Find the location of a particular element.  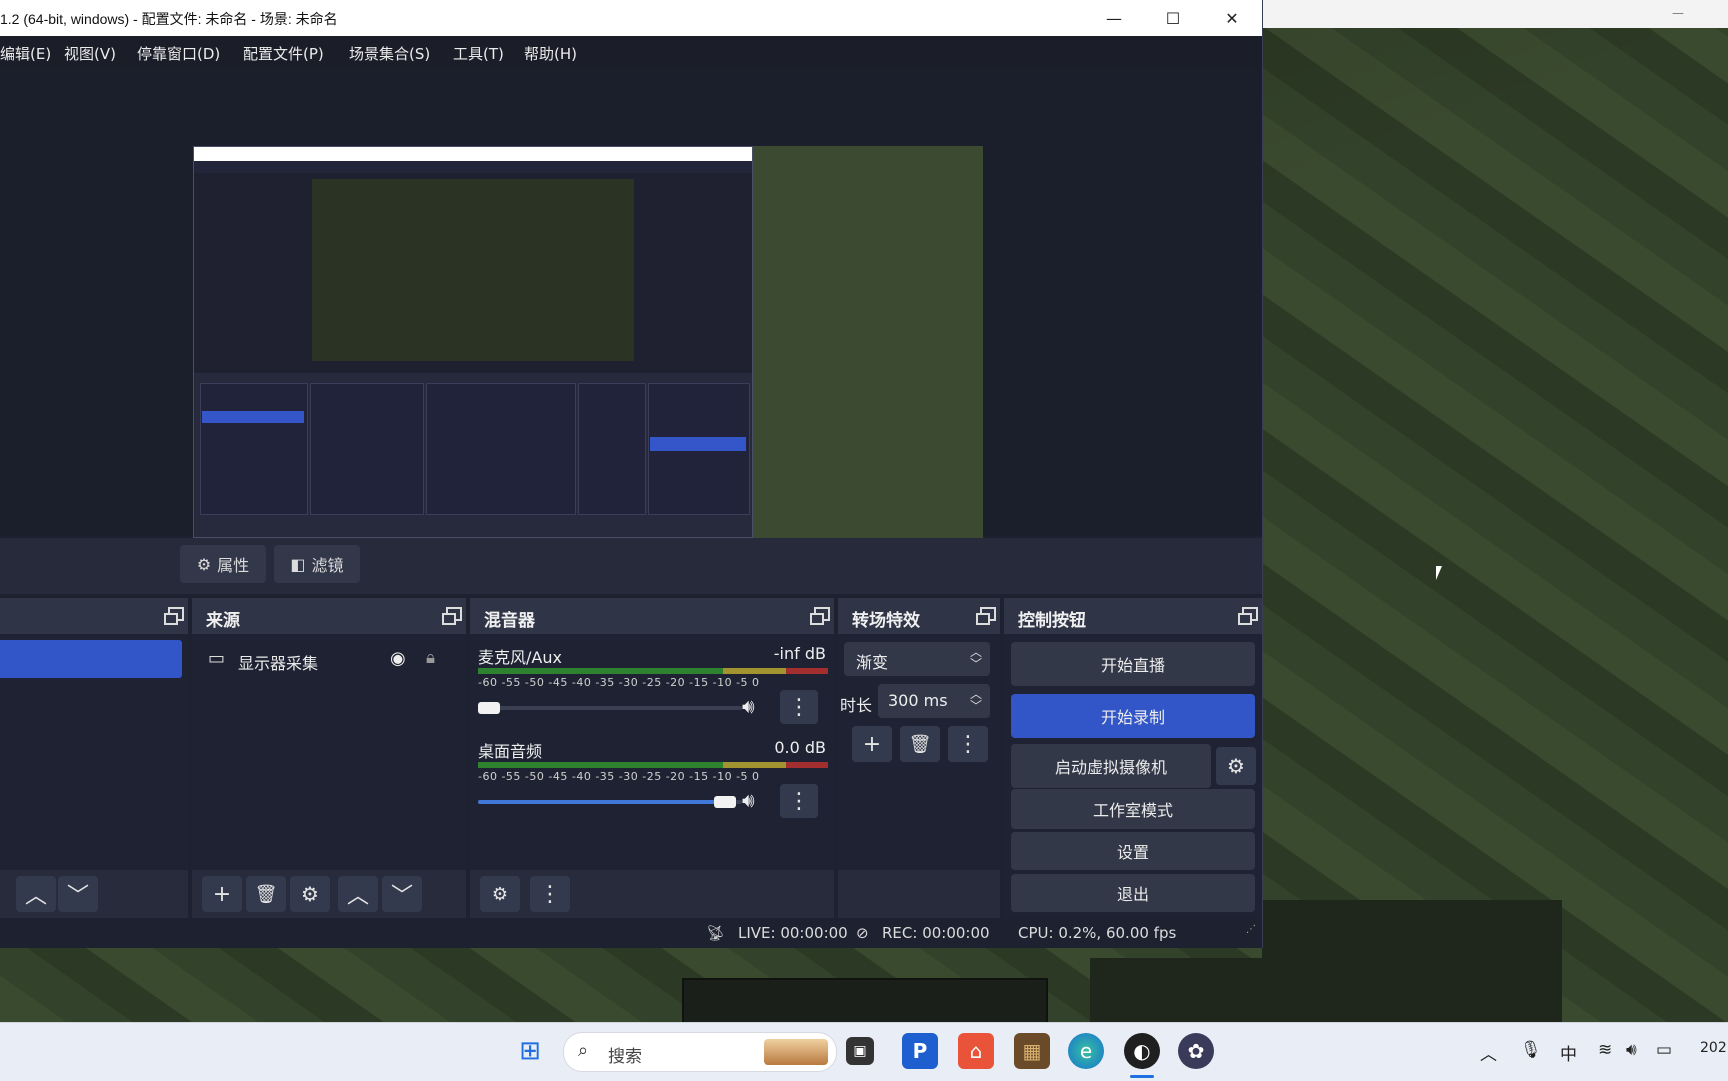

duration-spinbox: 300 ms ︿ ﹀ is located at coordinates (934, 701).